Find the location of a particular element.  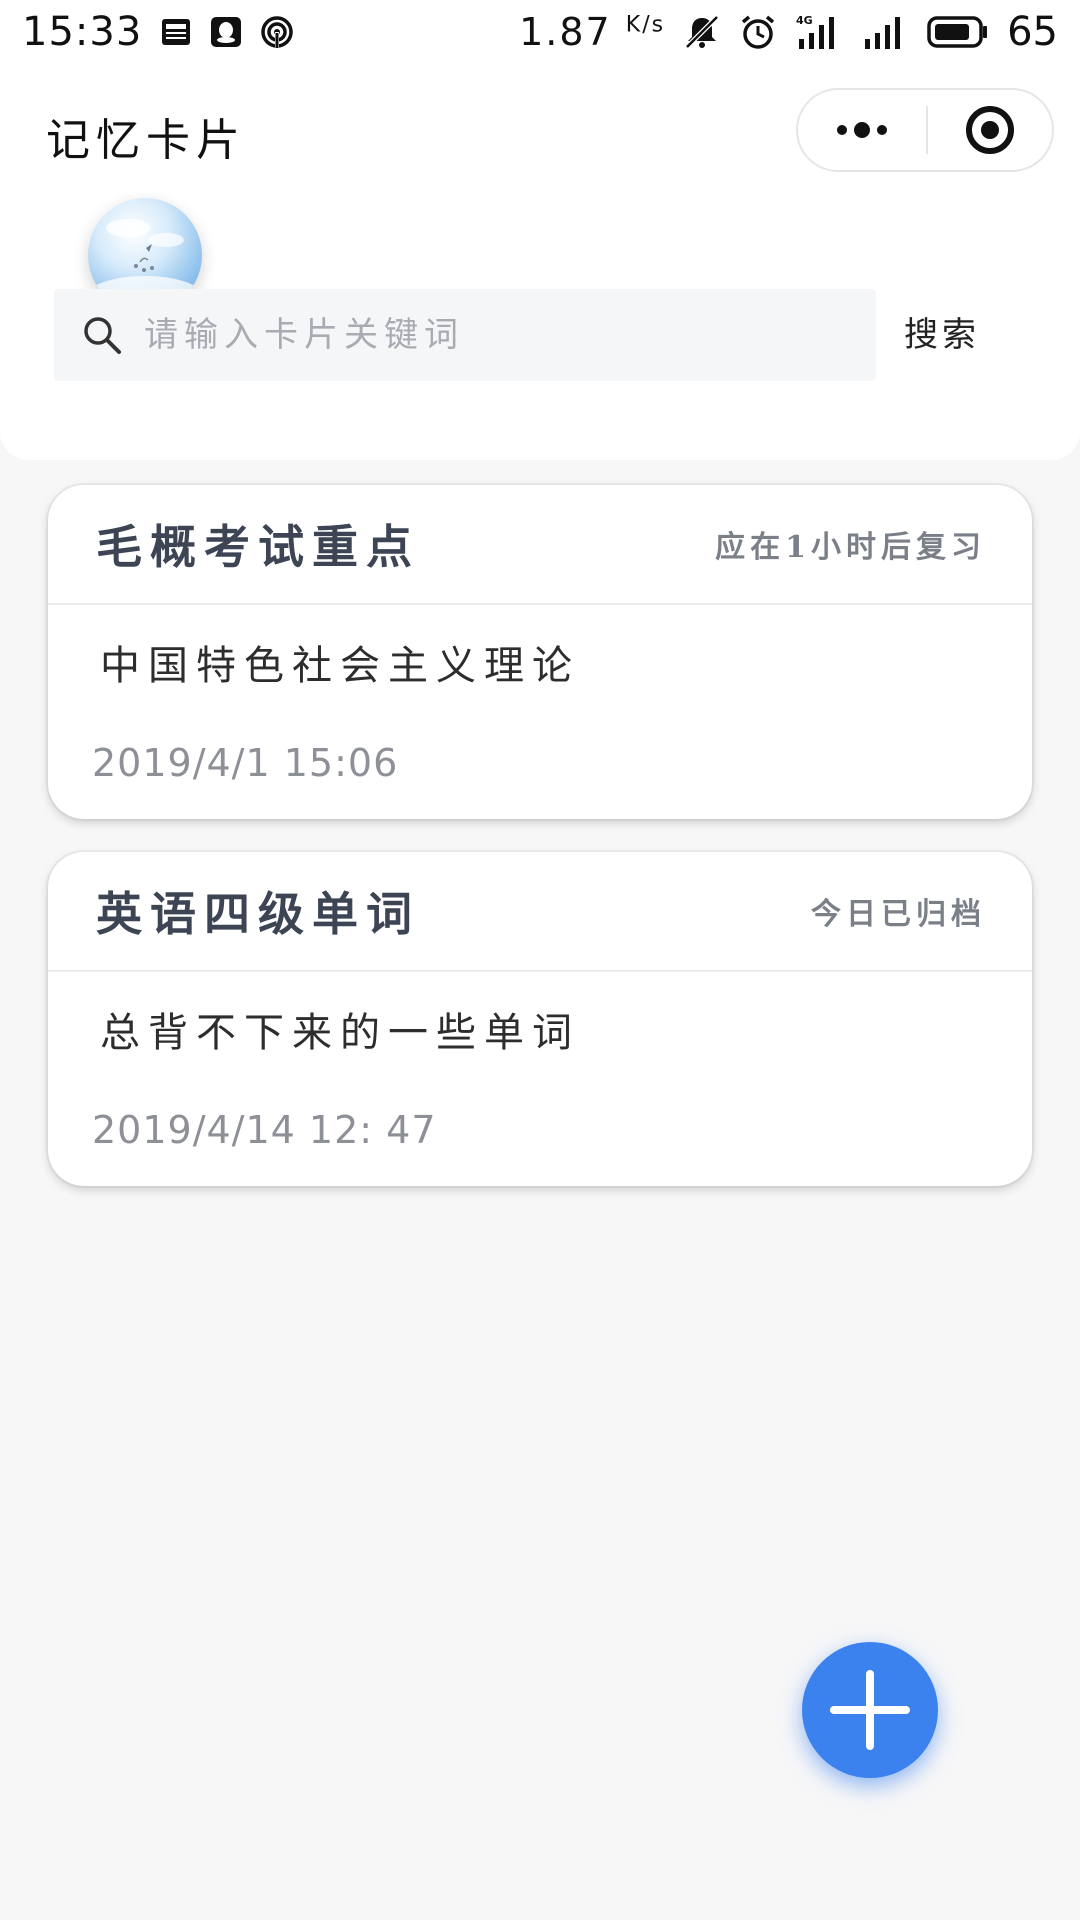

card-header: 毛概考试重点 应在1小时后复习 is located at coordinates (540, 545).